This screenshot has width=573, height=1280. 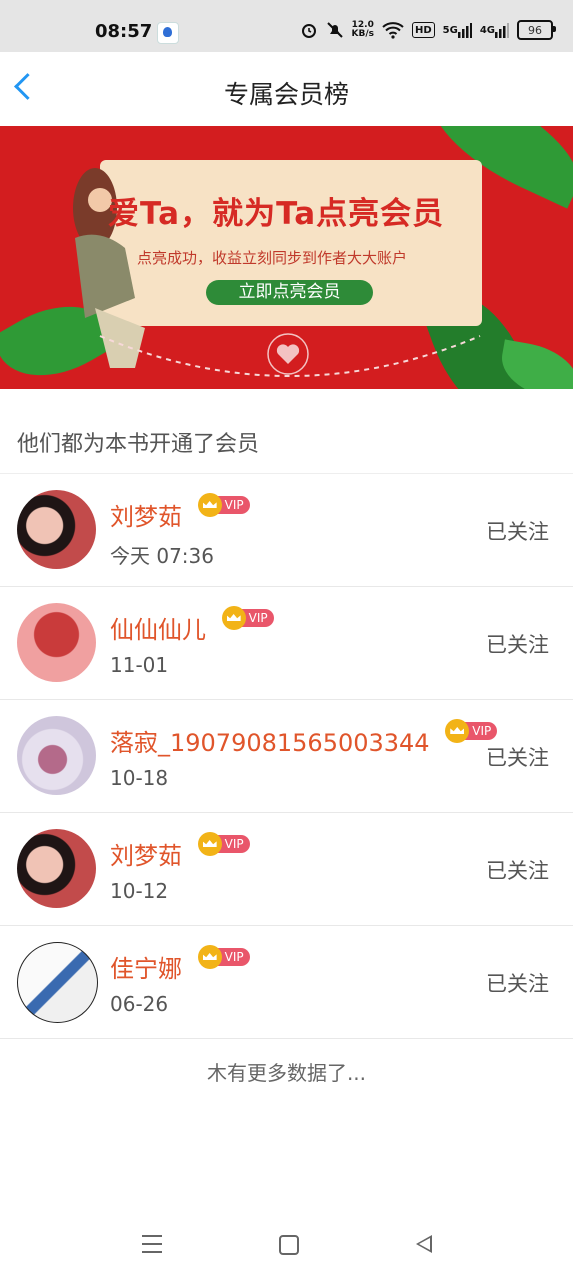 I want to click on member-name: 佳宁娜 VIP, so click(x=180, y=964).